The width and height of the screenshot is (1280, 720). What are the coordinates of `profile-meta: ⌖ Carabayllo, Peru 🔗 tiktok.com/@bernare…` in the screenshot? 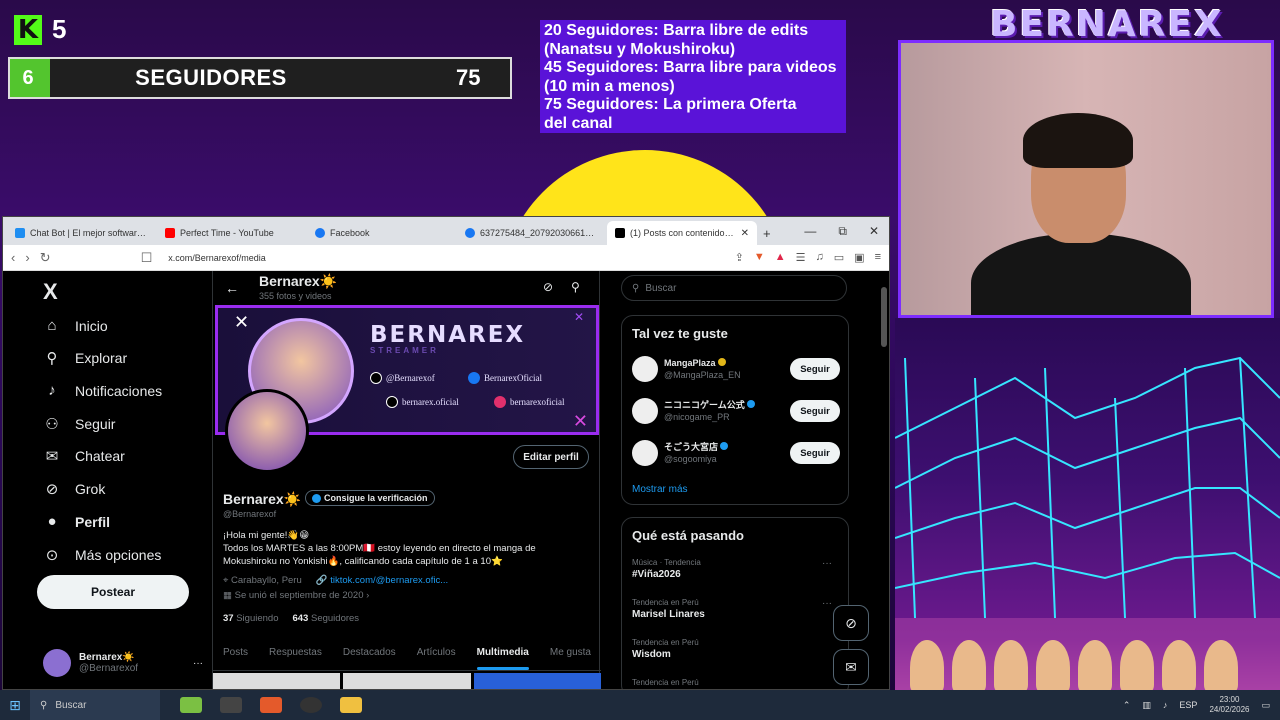 It's located at (335, 580).